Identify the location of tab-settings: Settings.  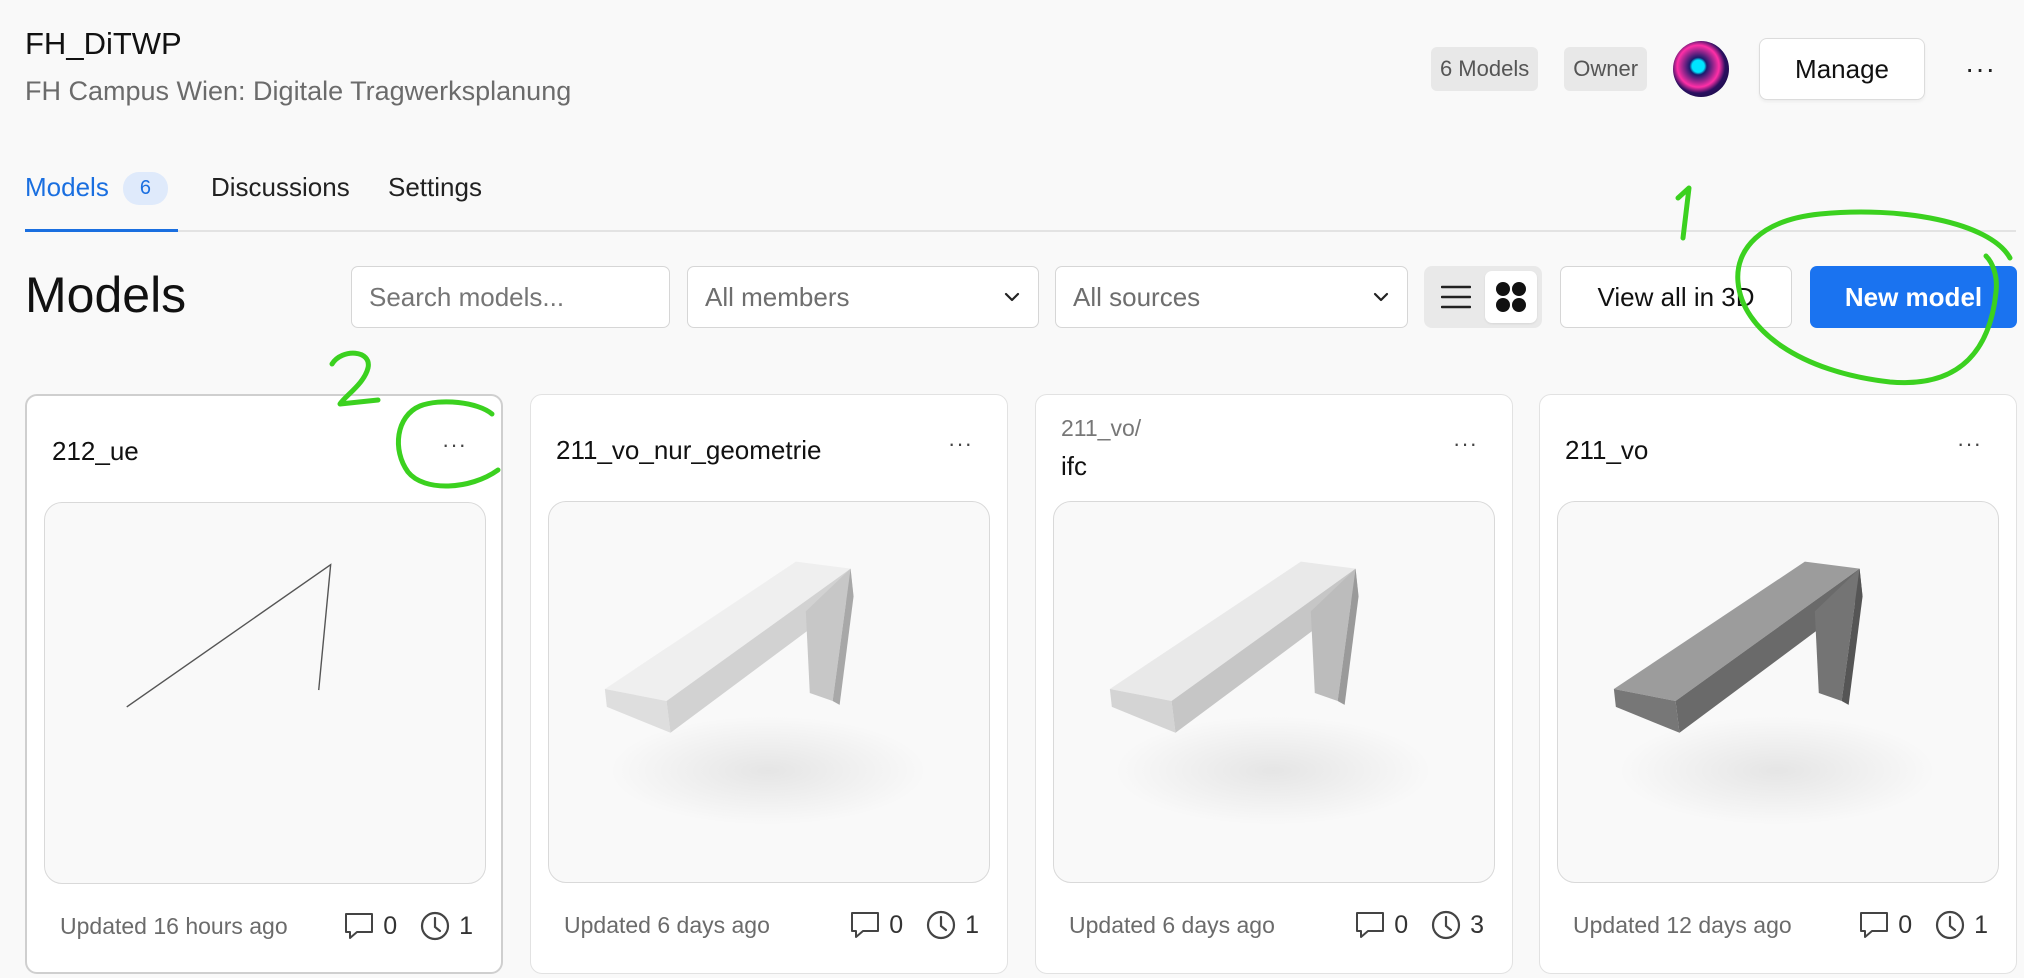
(435, 187).